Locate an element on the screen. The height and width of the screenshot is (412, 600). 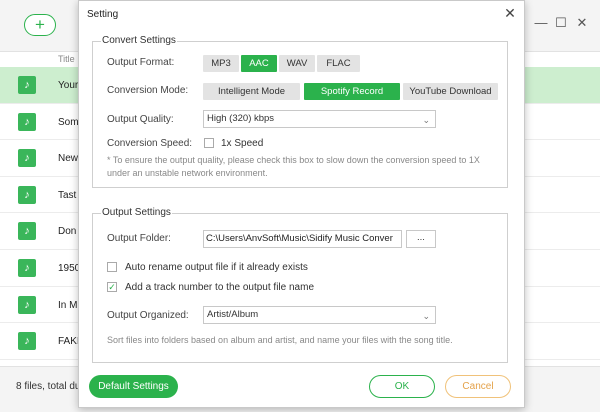
track-number-checkbox: ✓ is located at coordinates (112, 287).